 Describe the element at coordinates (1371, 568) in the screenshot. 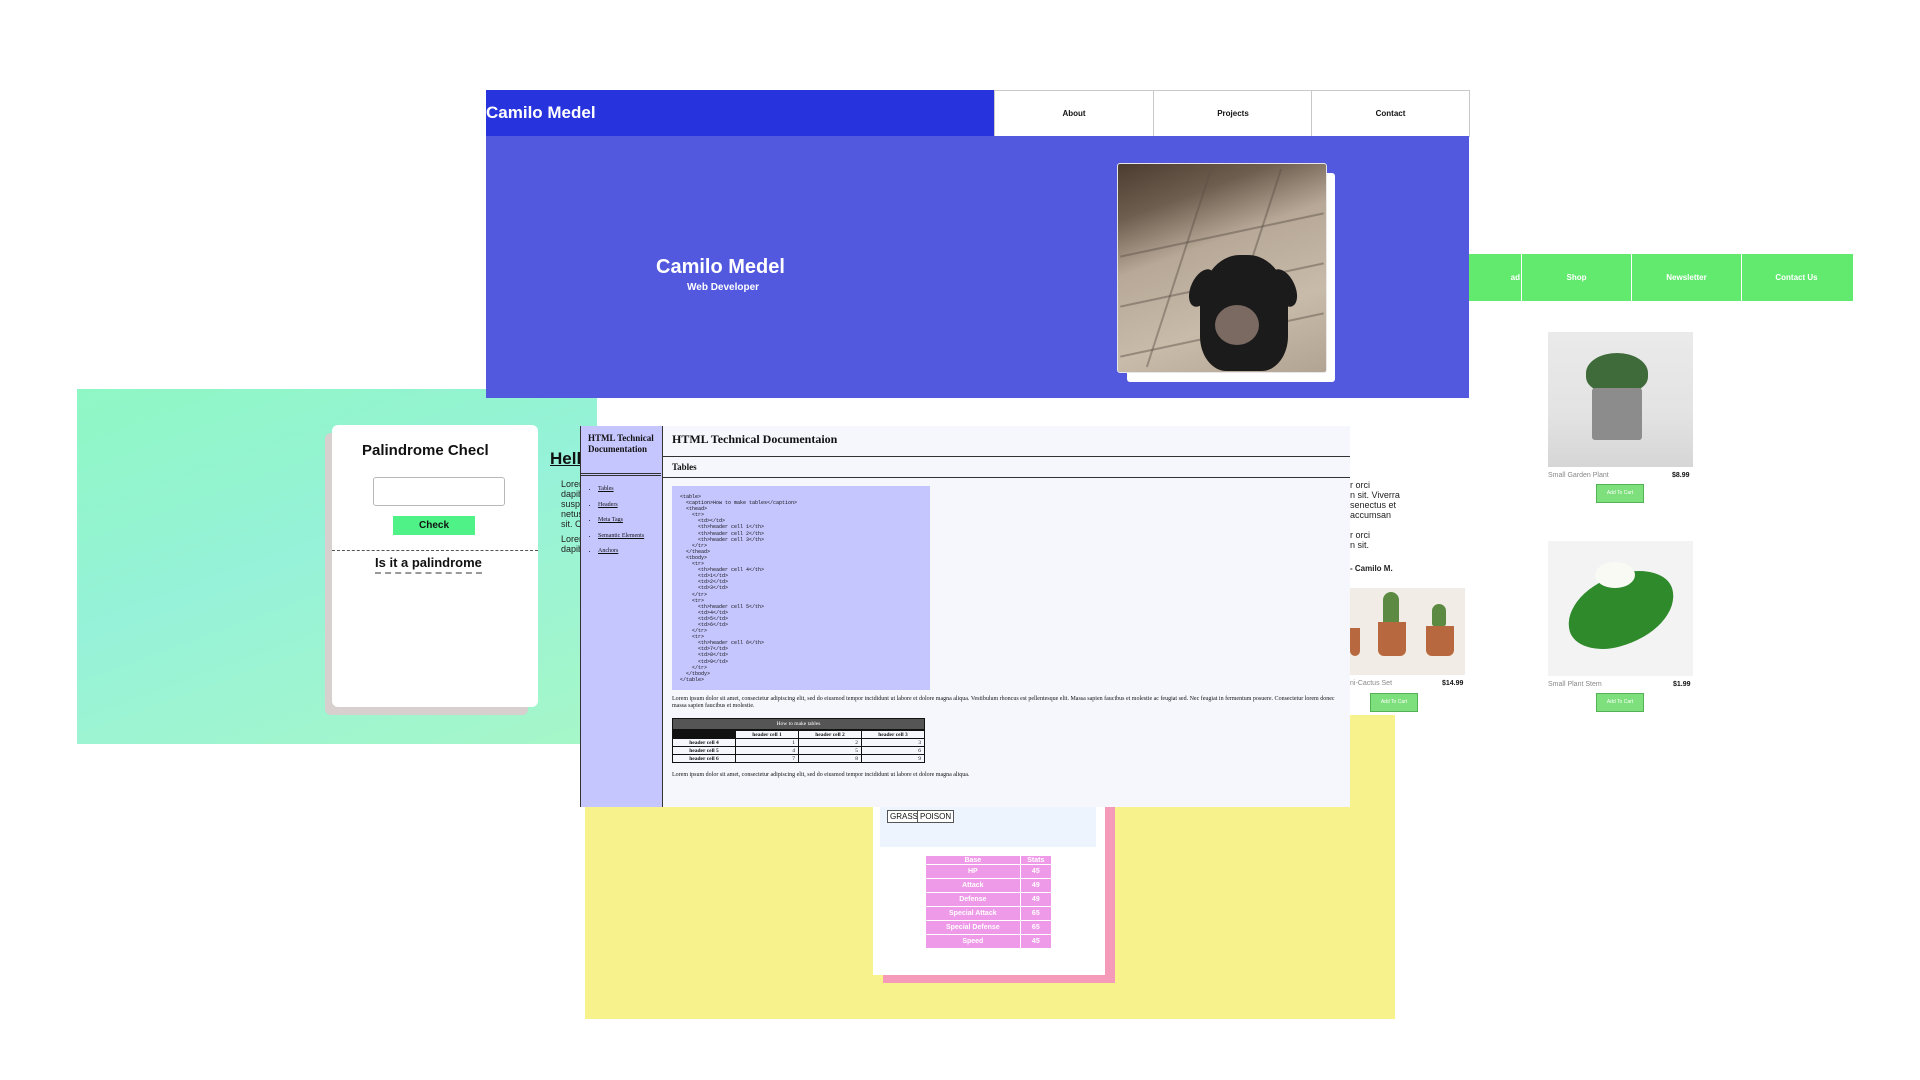

I see `shop-signature: - Camilo M.` at that location.